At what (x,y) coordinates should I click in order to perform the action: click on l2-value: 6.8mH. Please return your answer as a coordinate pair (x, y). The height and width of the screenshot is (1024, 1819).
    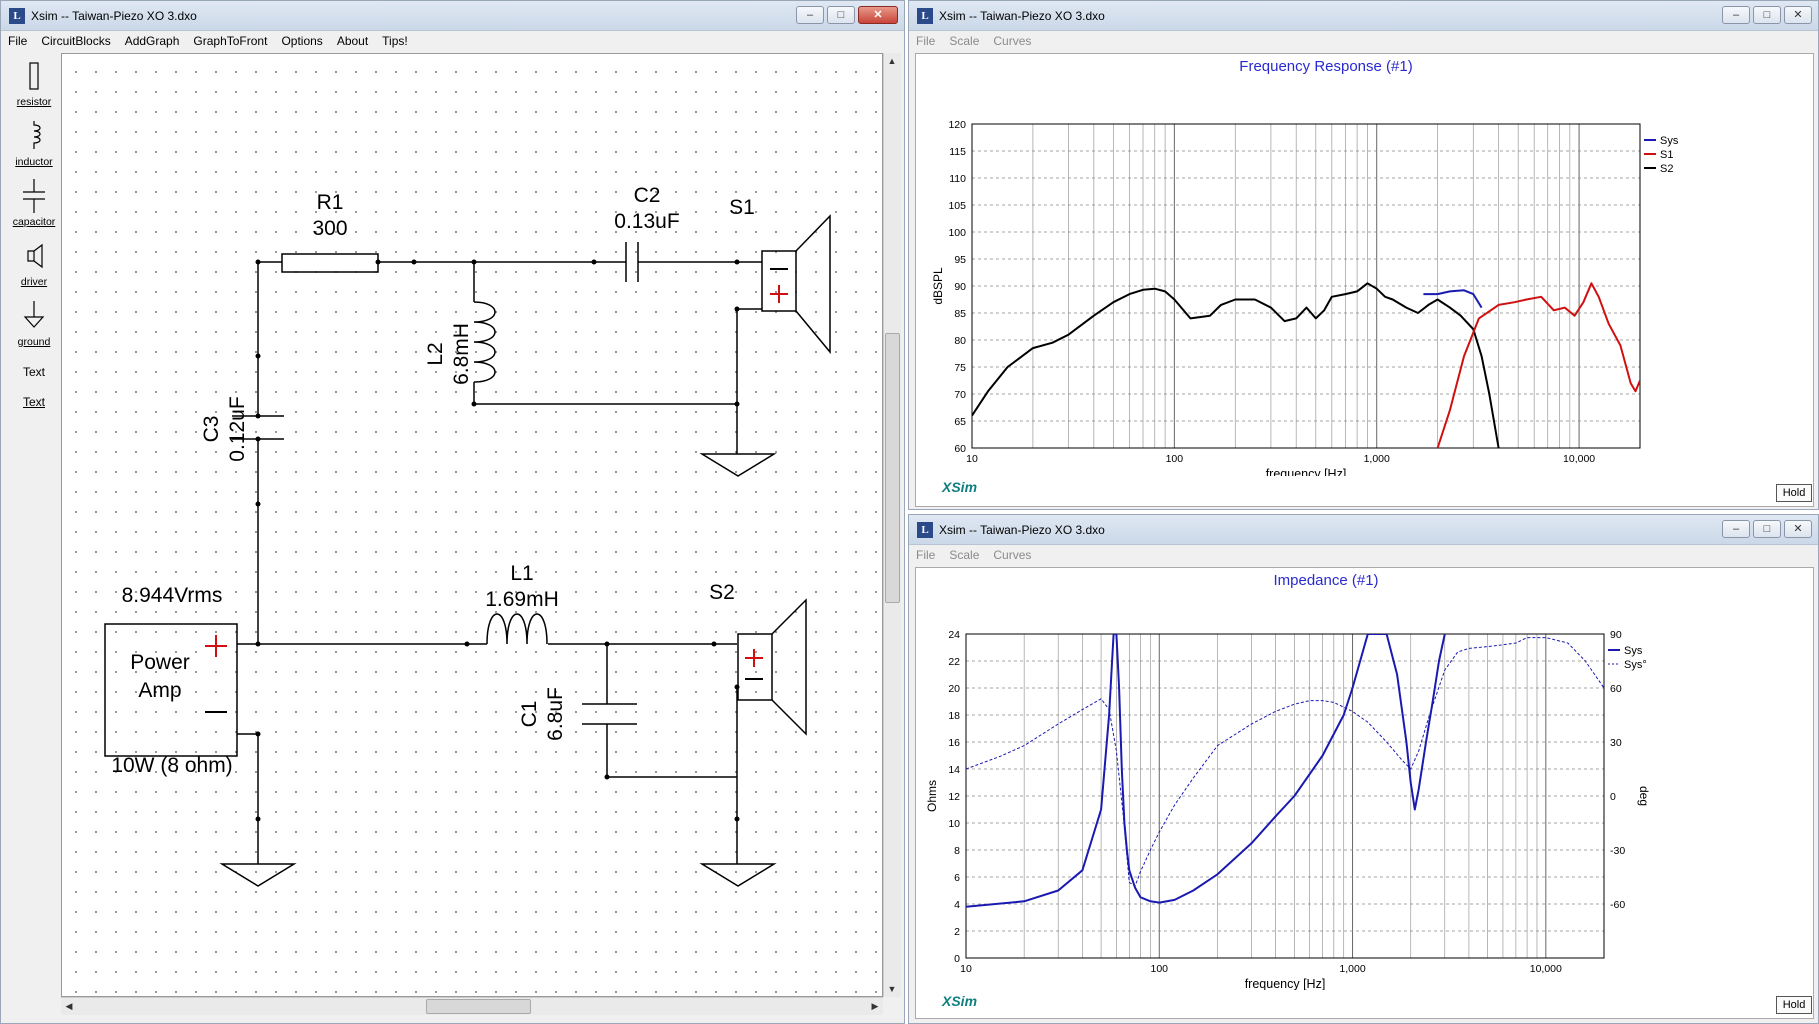
    Looking at the image, I should click on (461, 354).